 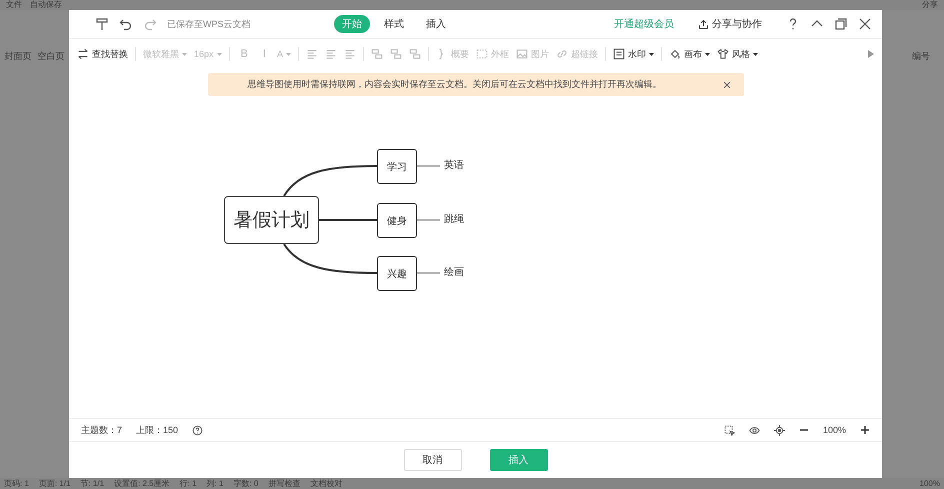 I want to click on eye-icon, so click(x=754, y=430).